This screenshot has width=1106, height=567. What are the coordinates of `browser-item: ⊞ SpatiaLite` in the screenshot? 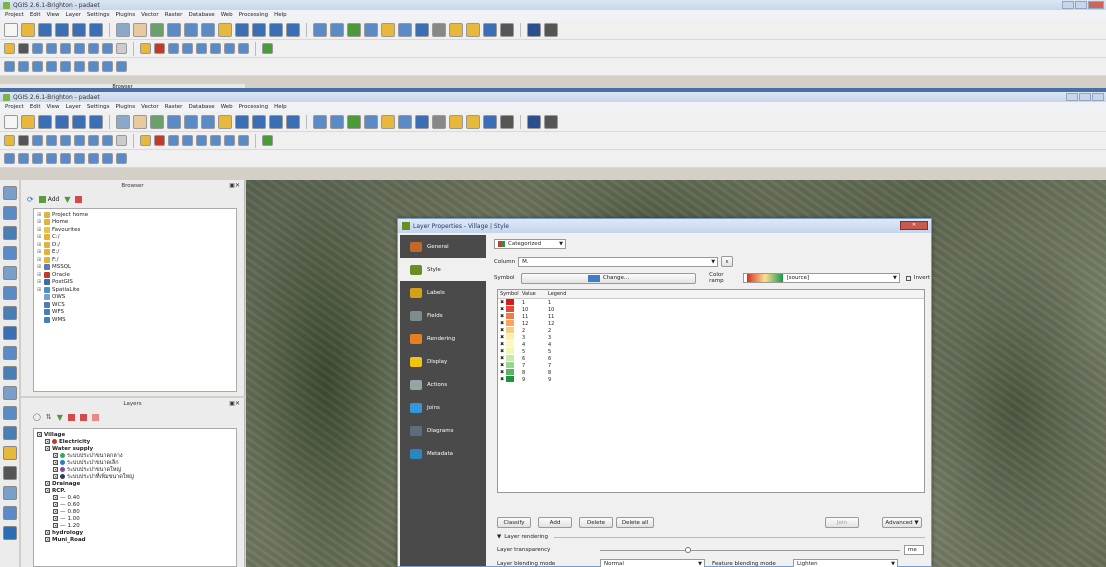 It's located at (135, 290).